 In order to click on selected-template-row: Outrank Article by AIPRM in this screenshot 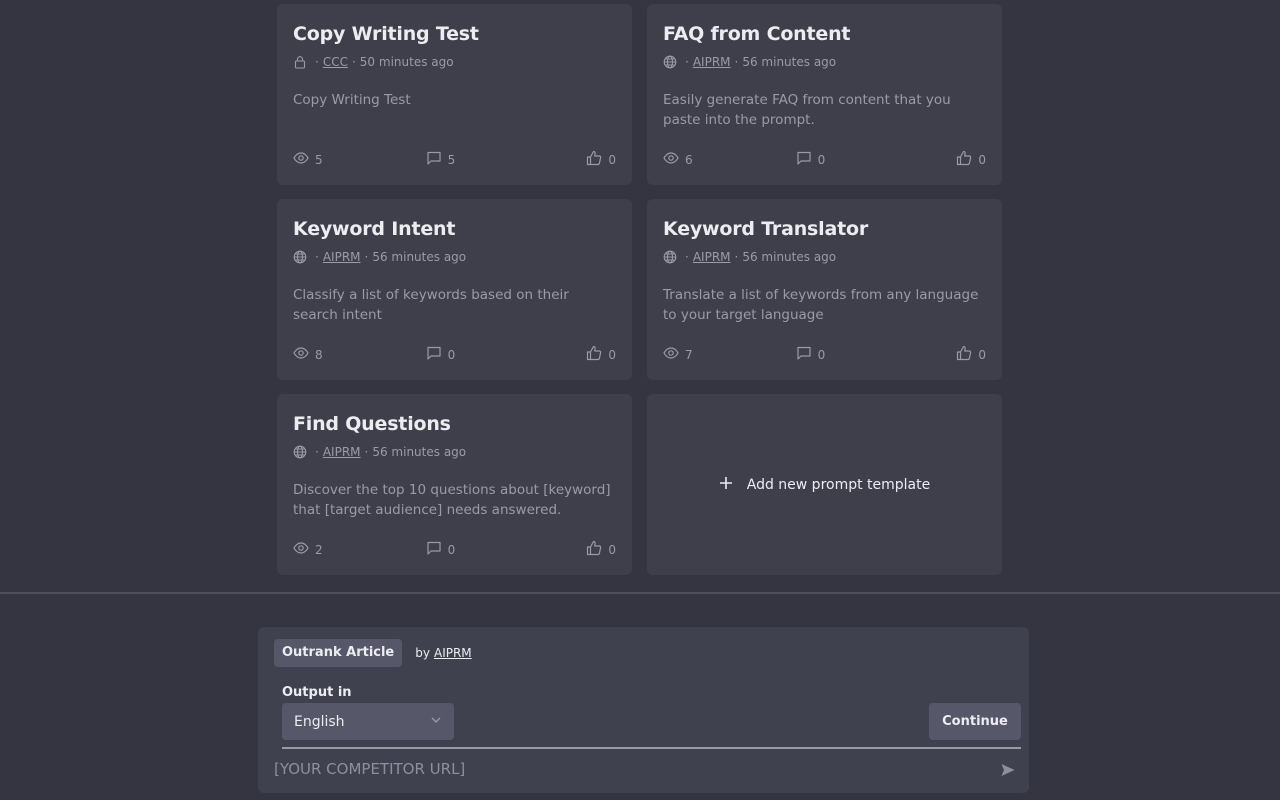, I will do `click(373, 653)`.